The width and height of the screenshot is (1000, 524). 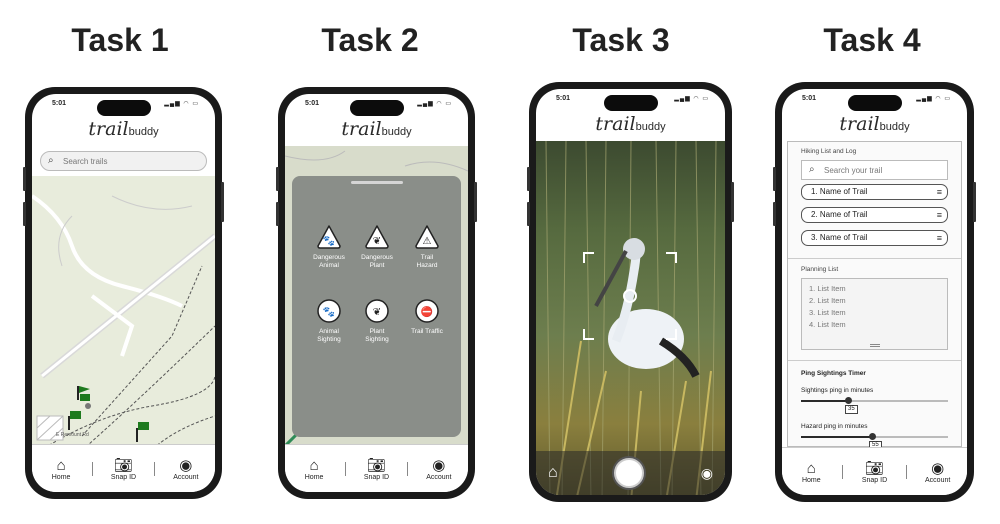 What do you see at coordinates (827, 300) in the screenshot?
I see `list-item: 2. List Item` at bounding box center [827, 300].